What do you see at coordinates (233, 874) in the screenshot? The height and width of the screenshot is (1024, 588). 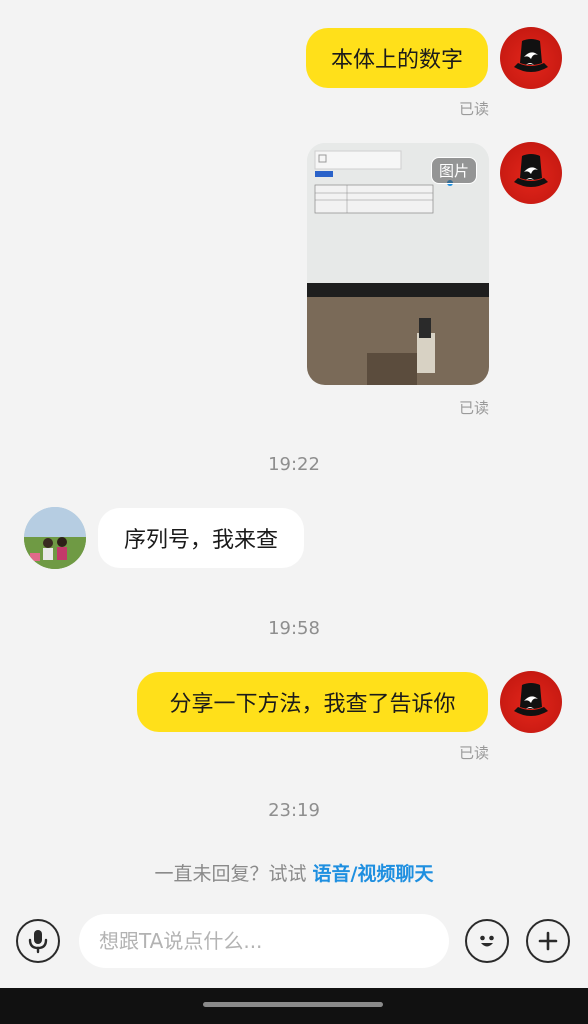 I see `hint-prefix: 一直未回复？试试` at bounding box center [233, 874].